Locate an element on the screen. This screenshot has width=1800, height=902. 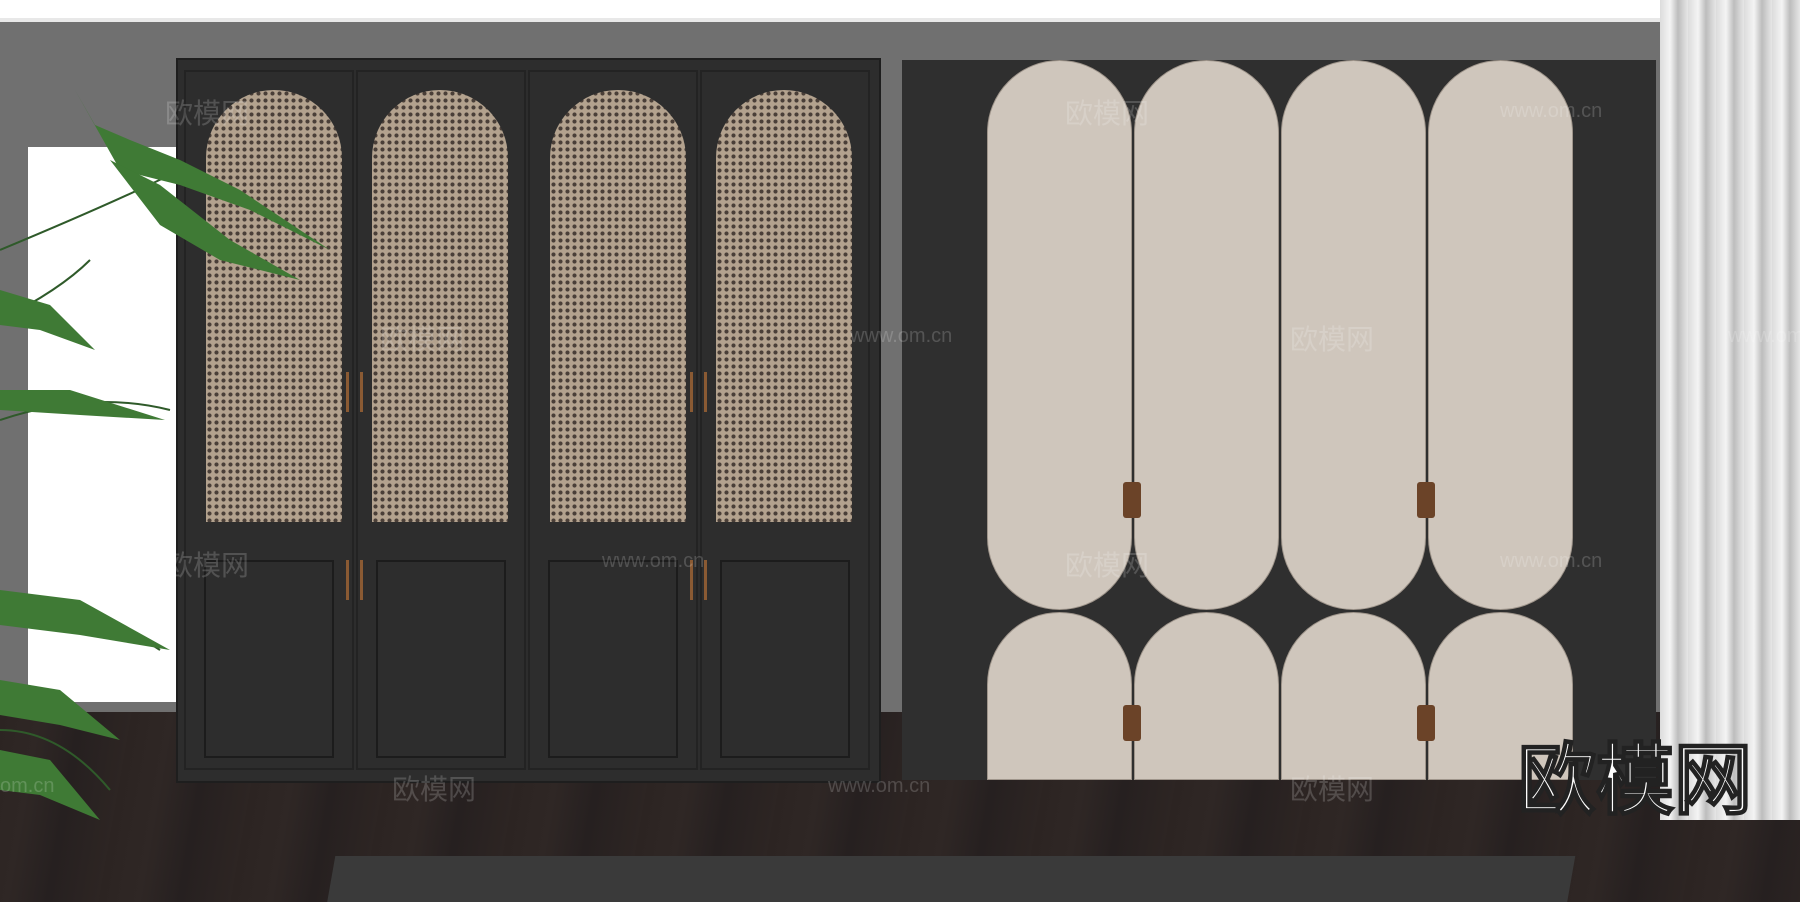
palm-plant-icon is located at coordinates (165, 455).